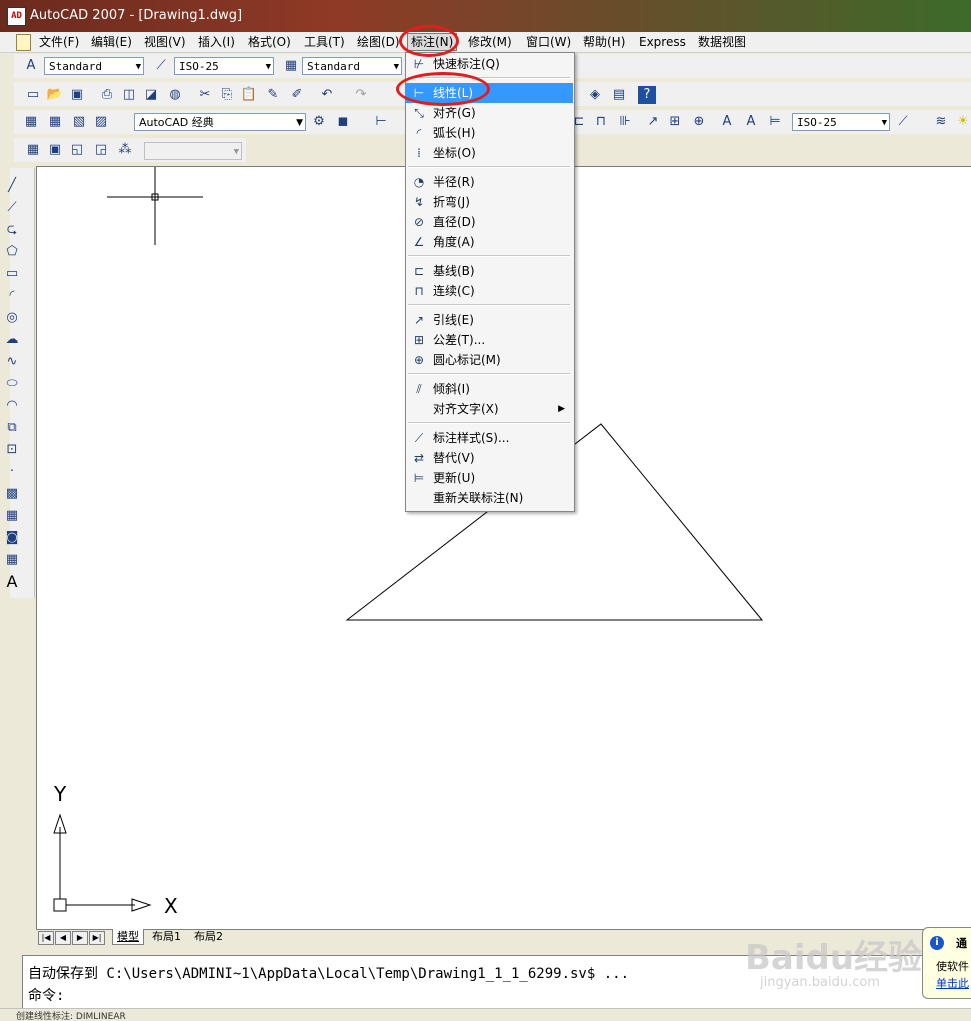 This screenshot has height=1021, width=971. Describe the element at coordinates (352, 66) in the screenshot. I see `table-style-select: Standard ▼` at that location.